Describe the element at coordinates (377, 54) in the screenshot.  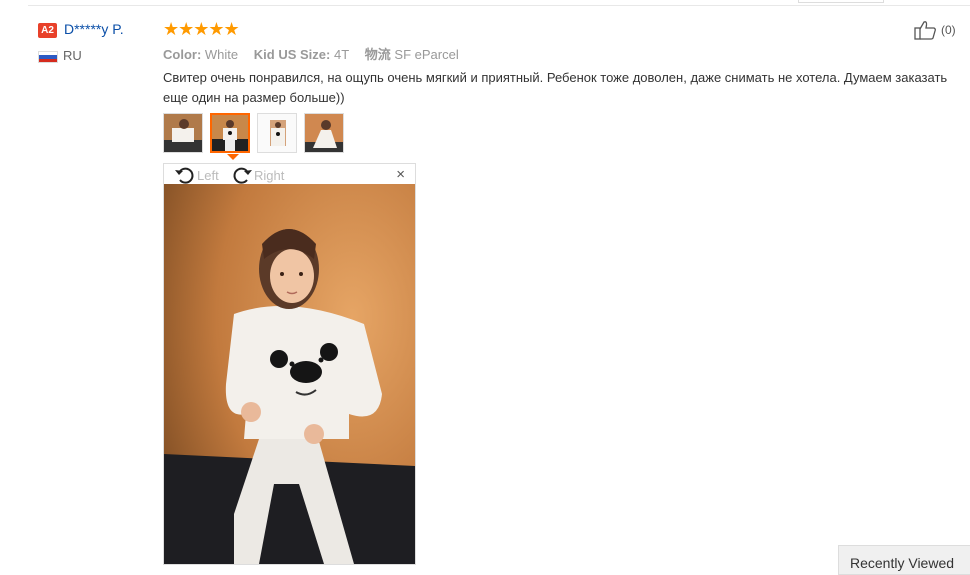
I see `attr-logistics-key: 物流` at that location.